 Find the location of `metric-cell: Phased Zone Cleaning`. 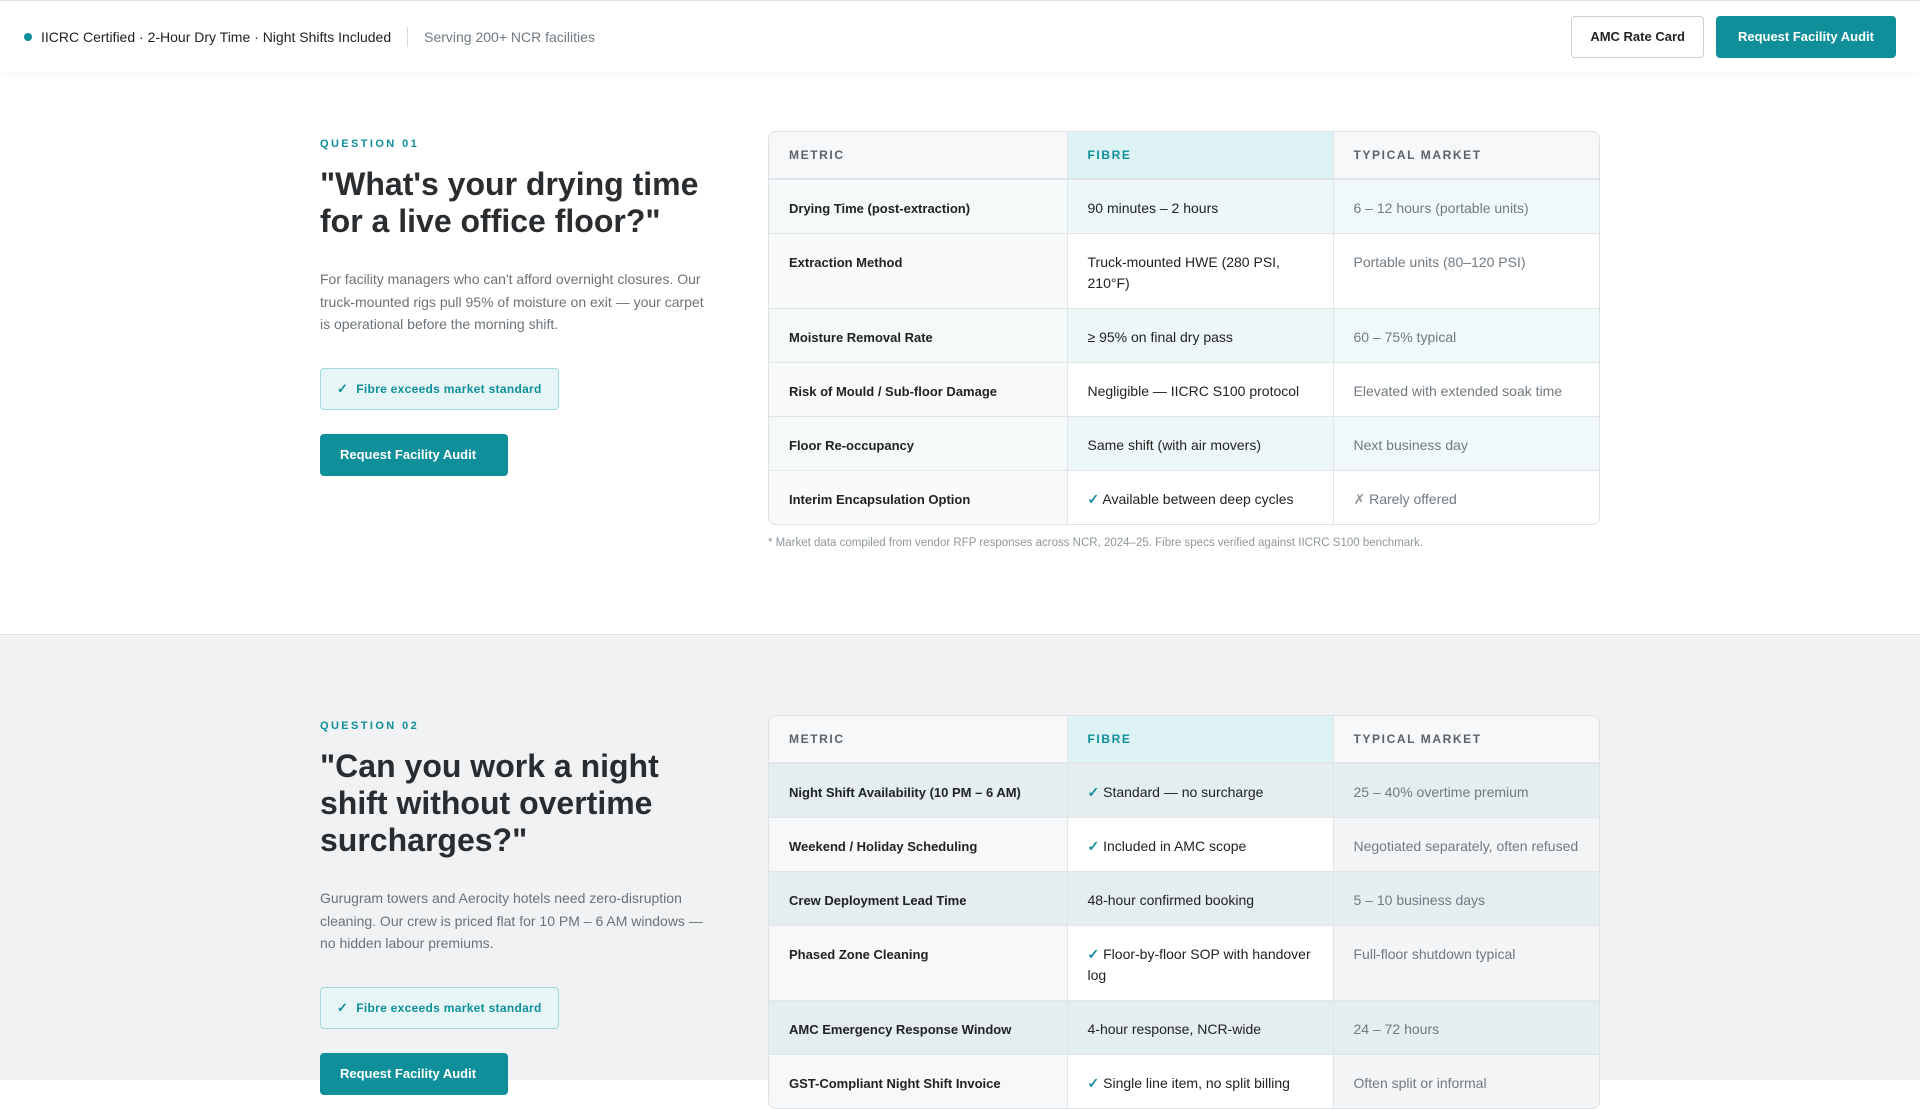

metric-cell: Phased Zone Cleaning is located at coordinates (918, 962).